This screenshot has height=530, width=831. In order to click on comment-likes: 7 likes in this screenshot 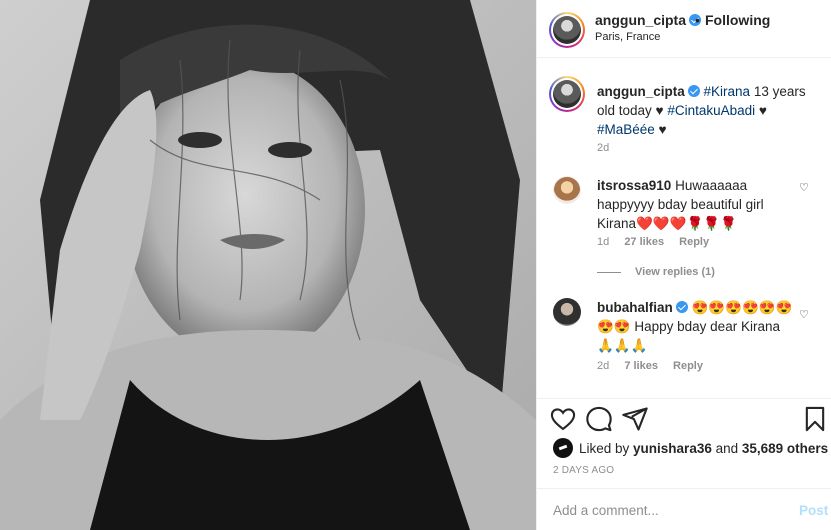, I will do `click(641, 366)`.